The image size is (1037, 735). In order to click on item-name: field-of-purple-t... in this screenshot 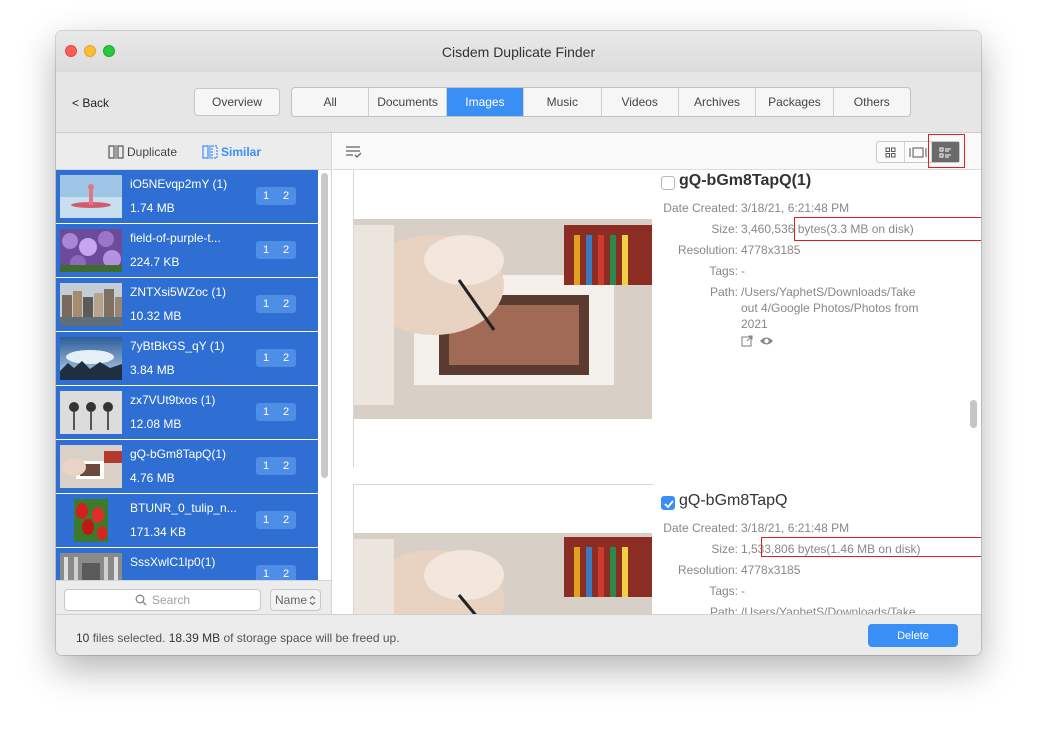, I will do `click(175, 238)`.